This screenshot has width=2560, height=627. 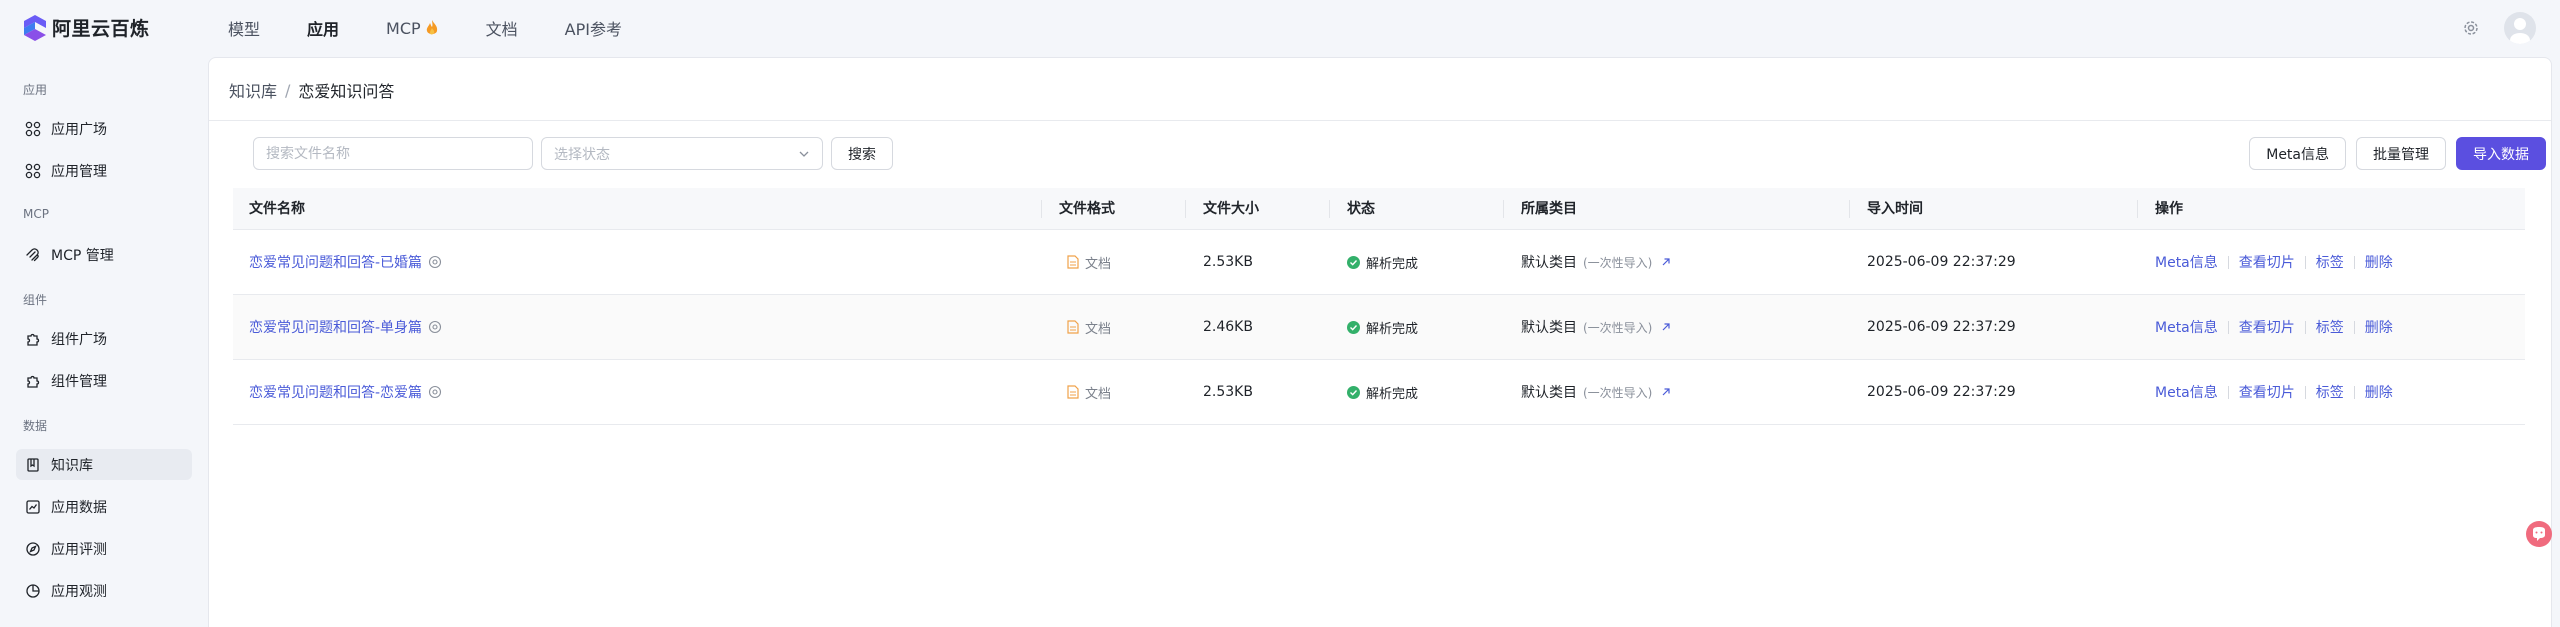 I want to click on sidebar-item-label: 应用观测, so click(x=79, y=591).